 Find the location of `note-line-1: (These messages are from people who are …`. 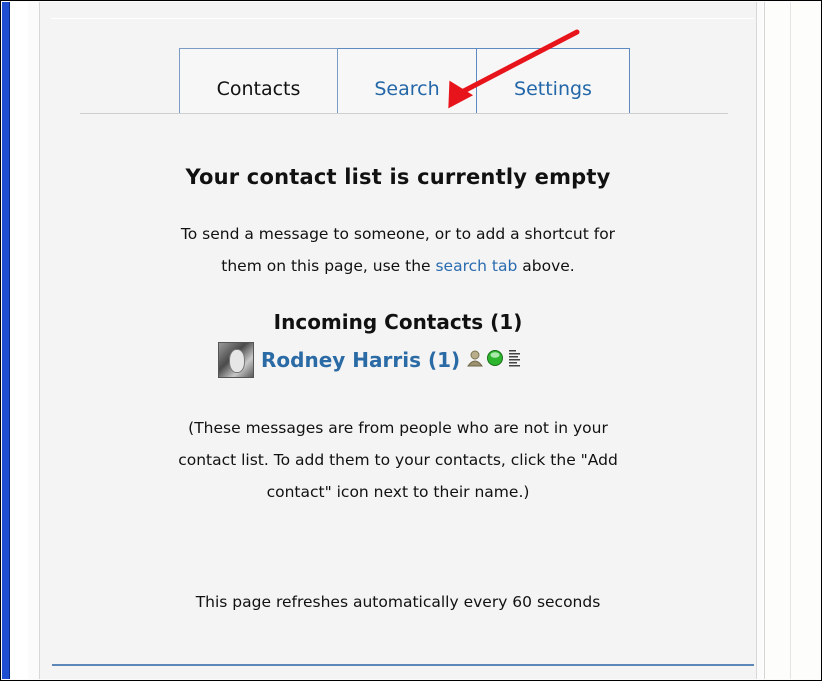

note-line-1: (These messages are from people who are … is located at coordinates (398, 428).